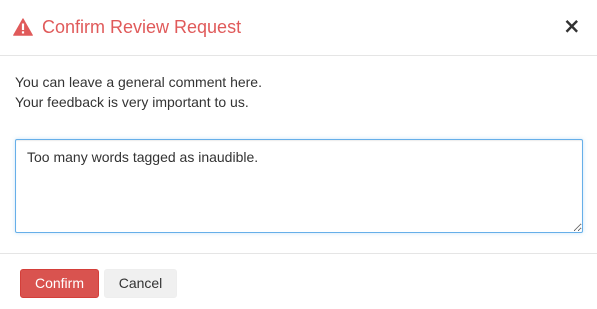 The height and width of the screenshot is (309, 597). Describe the element at coordinates (132, 102) in the screenshot. I see `intro-line-2: Your feedback is very important to us.` at that location.